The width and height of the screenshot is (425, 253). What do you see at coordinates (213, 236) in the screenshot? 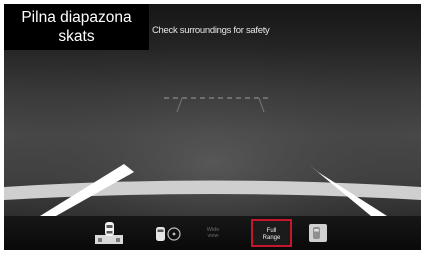
I see `wide-view-label-2: view` at bounding box center [213, 236].